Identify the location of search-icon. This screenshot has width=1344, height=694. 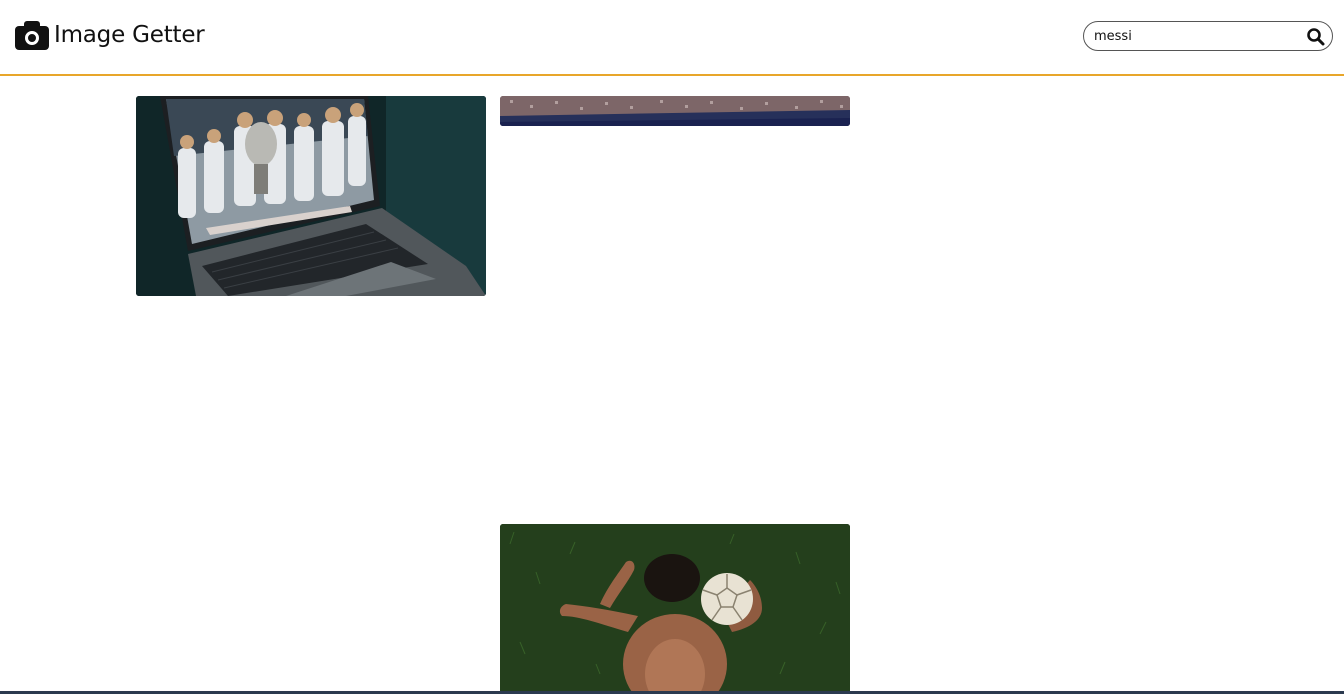
(1316, 37).